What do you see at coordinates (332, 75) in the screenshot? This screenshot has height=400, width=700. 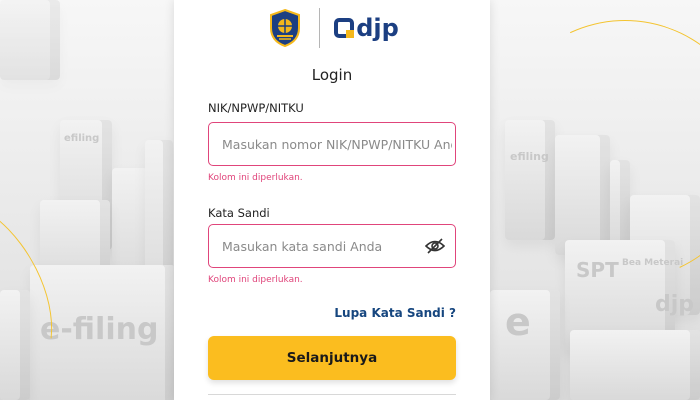 I see `page-title: Login` at bounding box center [332, 75].